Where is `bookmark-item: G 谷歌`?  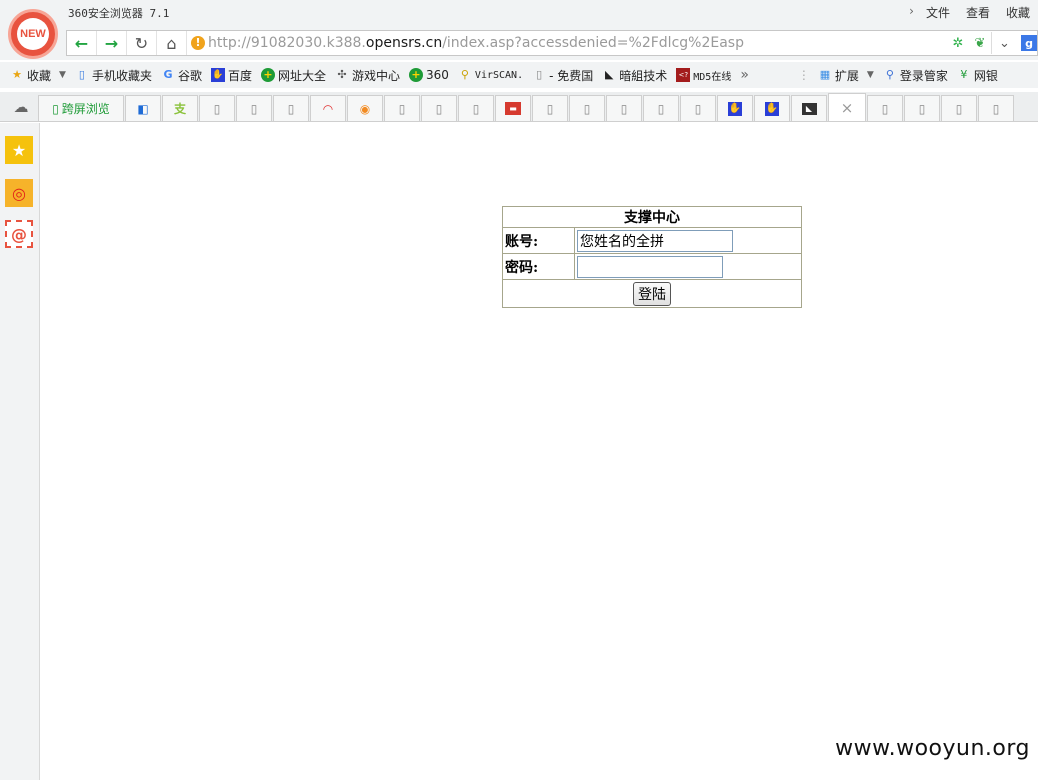 bookmark-item: G 谷歌 is located at coordinates (181, 75).